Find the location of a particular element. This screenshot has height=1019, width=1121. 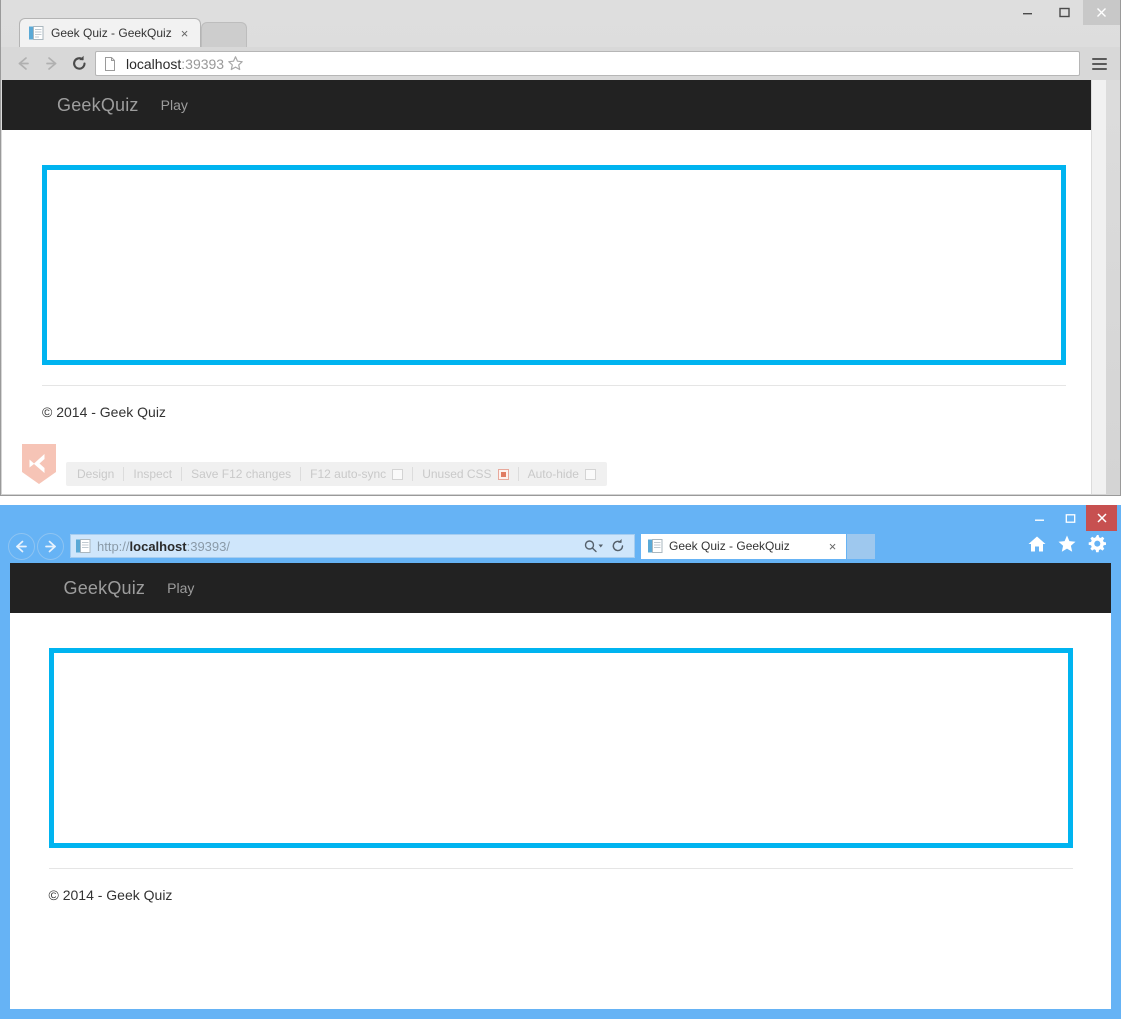

browser-link-save-label: Save F12 changes is located at coordinates (241, 474).